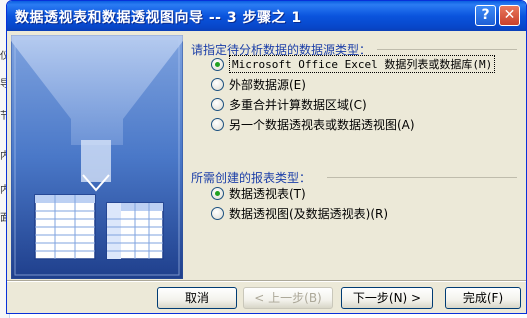 This screenshot has width=527, height=318. I want to click on option-label: 数据透视图(及数据透视表)(R), so click(309, 213).